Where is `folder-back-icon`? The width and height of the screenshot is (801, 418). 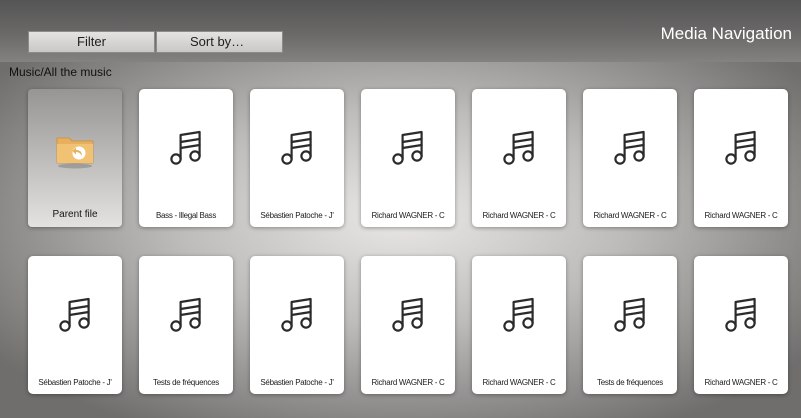
folder-back-icon is located at coordinates (75, 150).